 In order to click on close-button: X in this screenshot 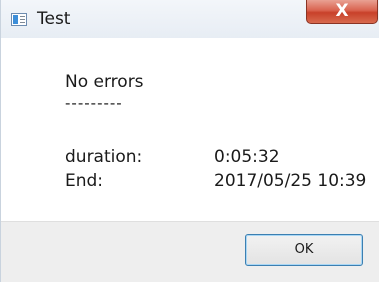, I will do `click(342, 12)`.